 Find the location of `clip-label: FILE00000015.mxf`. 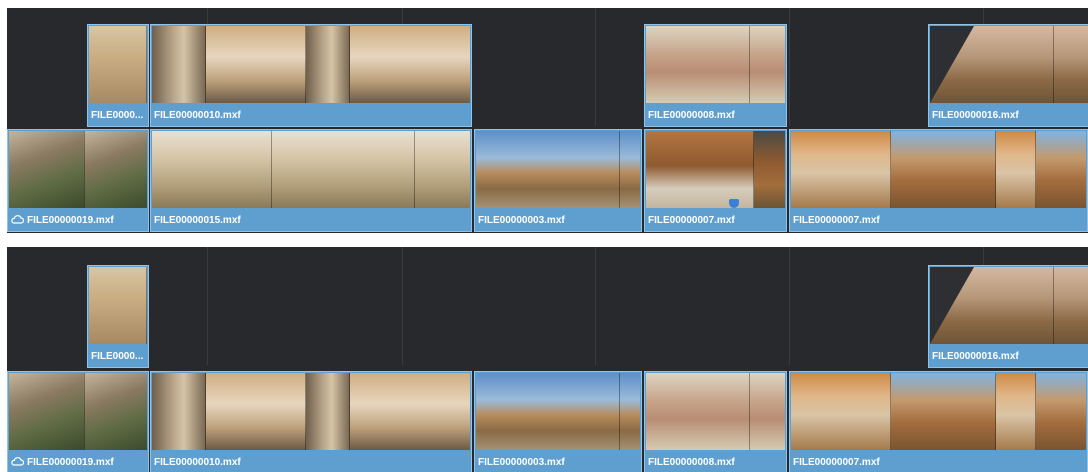

clip-label: FILE00000015.mxf is located at coordinates (197, 220).